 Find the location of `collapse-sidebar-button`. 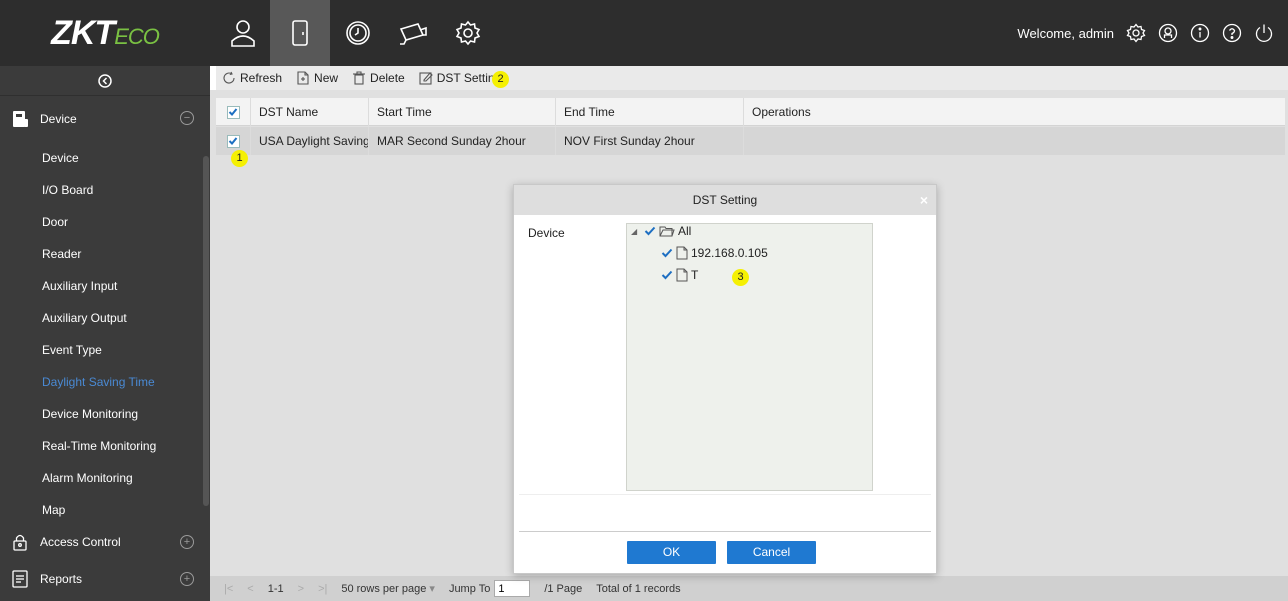

collapse-sidebar-button is located at coordinates (105, 81).